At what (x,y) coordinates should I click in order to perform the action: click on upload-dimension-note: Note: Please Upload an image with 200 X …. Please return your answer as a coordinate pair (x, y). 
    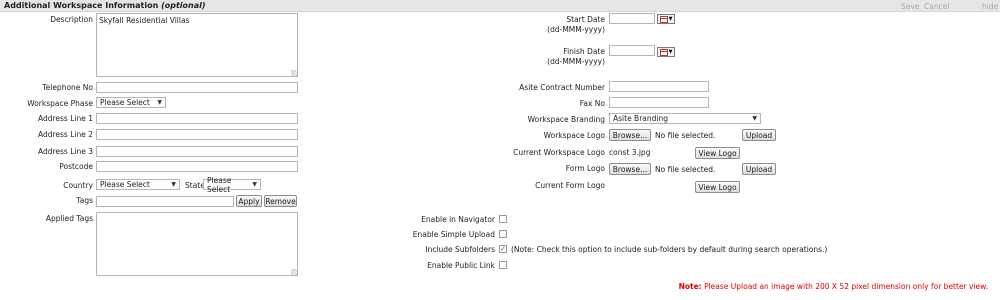
    Looking at the image, I should click on (833, 286).